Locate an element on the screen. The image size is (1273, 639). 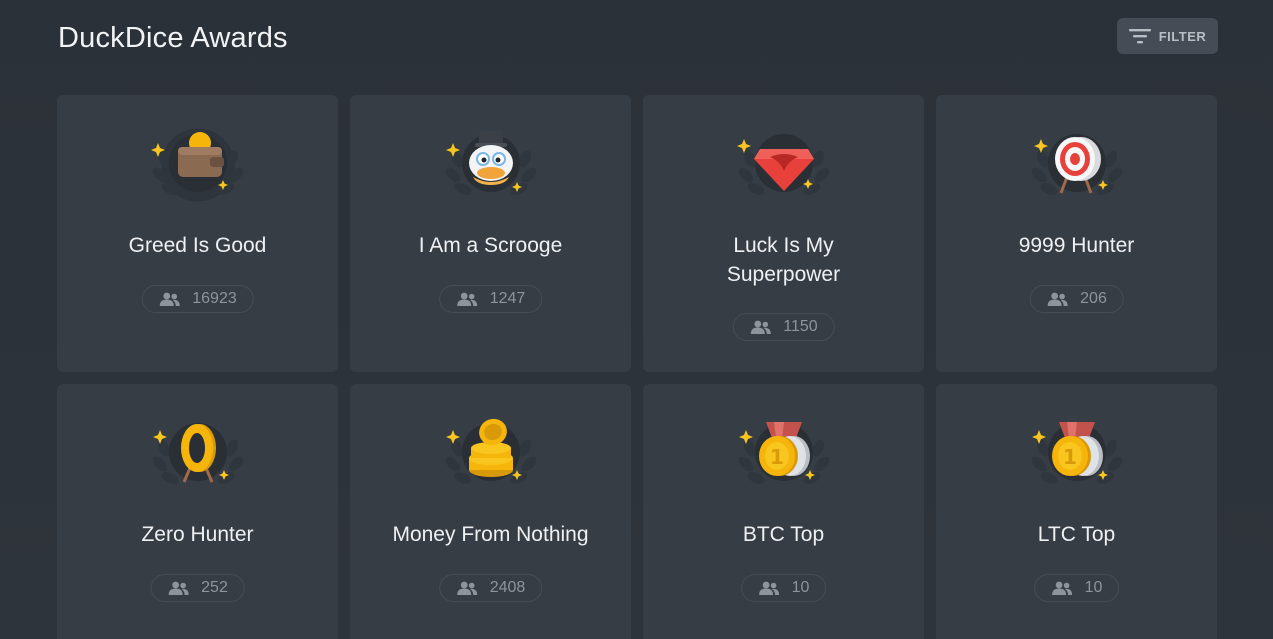
award-count: 206 is located at coordinates (1093, 298).